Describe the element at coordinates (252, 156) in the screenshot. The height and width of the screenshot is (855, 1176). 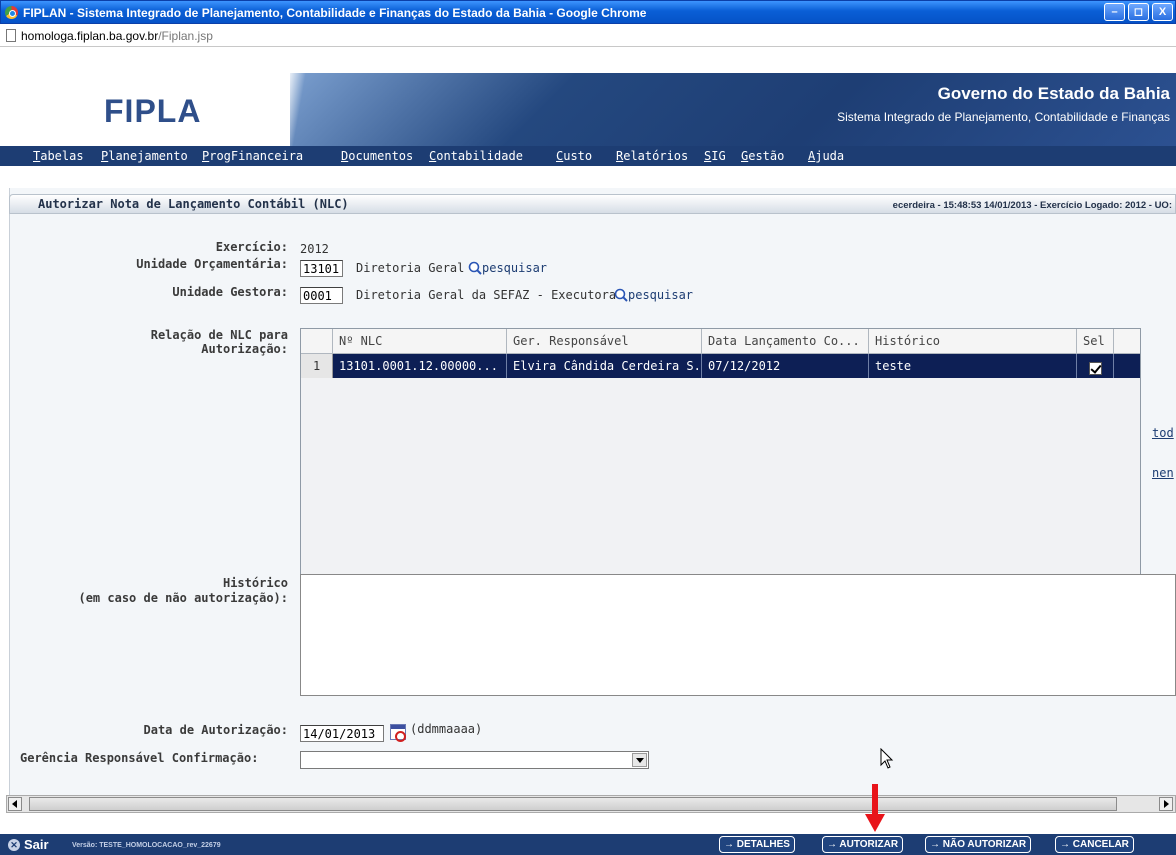
I see `menu-progfinanceira: ProgFinanceira` at that location.